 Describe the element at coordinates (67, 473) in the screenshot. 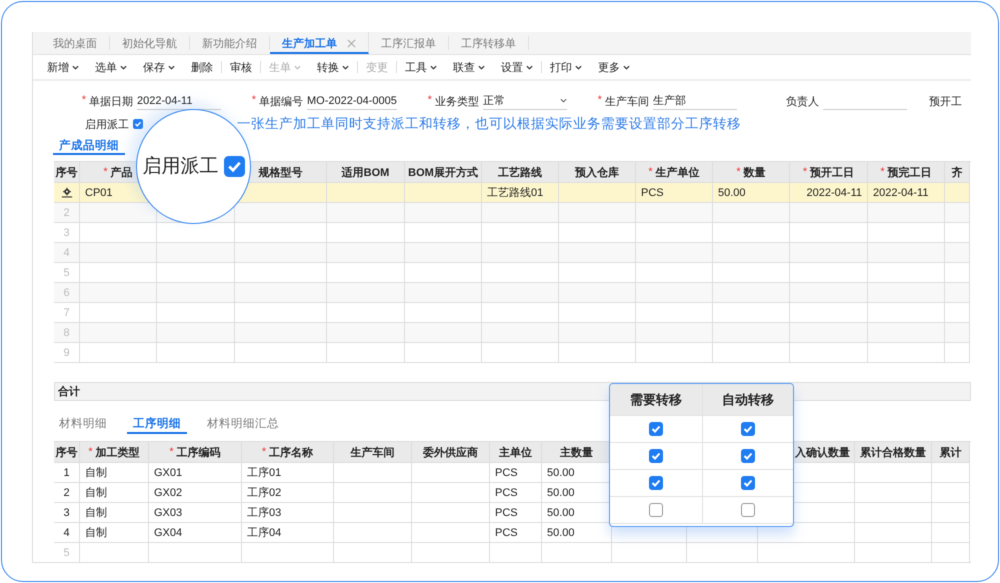

I see `row-number-cell: 1` at that location.